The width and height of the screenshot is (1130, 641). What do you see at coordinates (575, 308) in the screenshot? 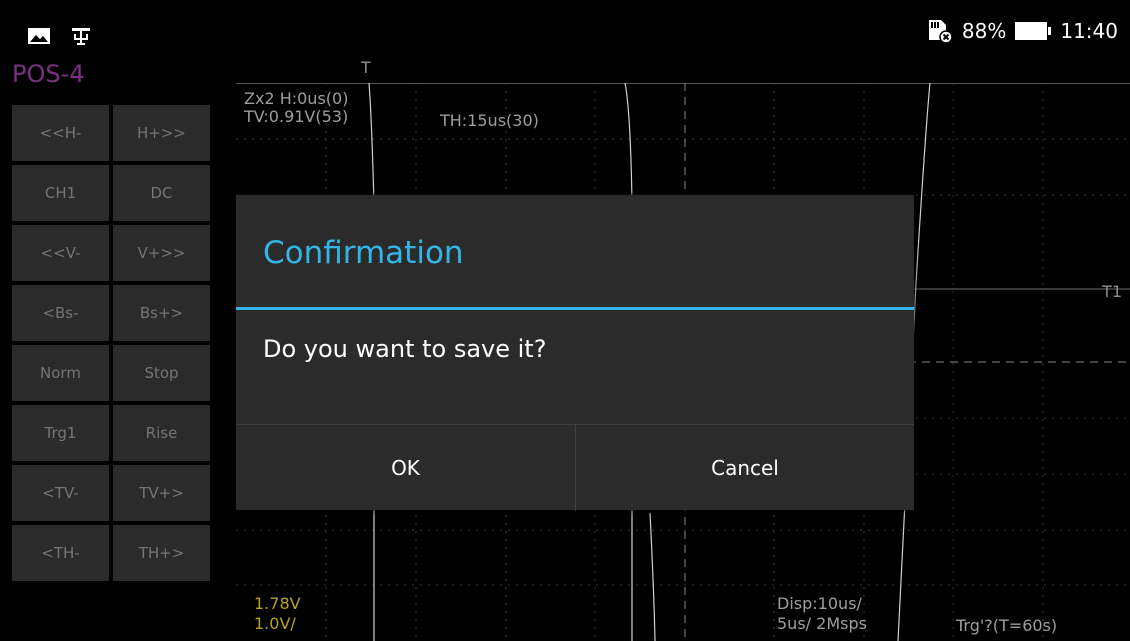
I see `dialog-title-divider` at bounding box center [575, 308].